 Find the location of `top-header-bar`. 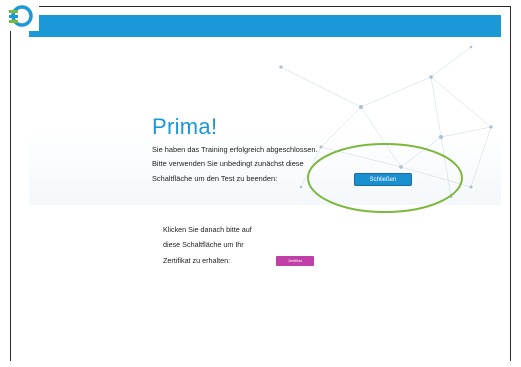

top-header-bar is located at coordinates (265, 26).